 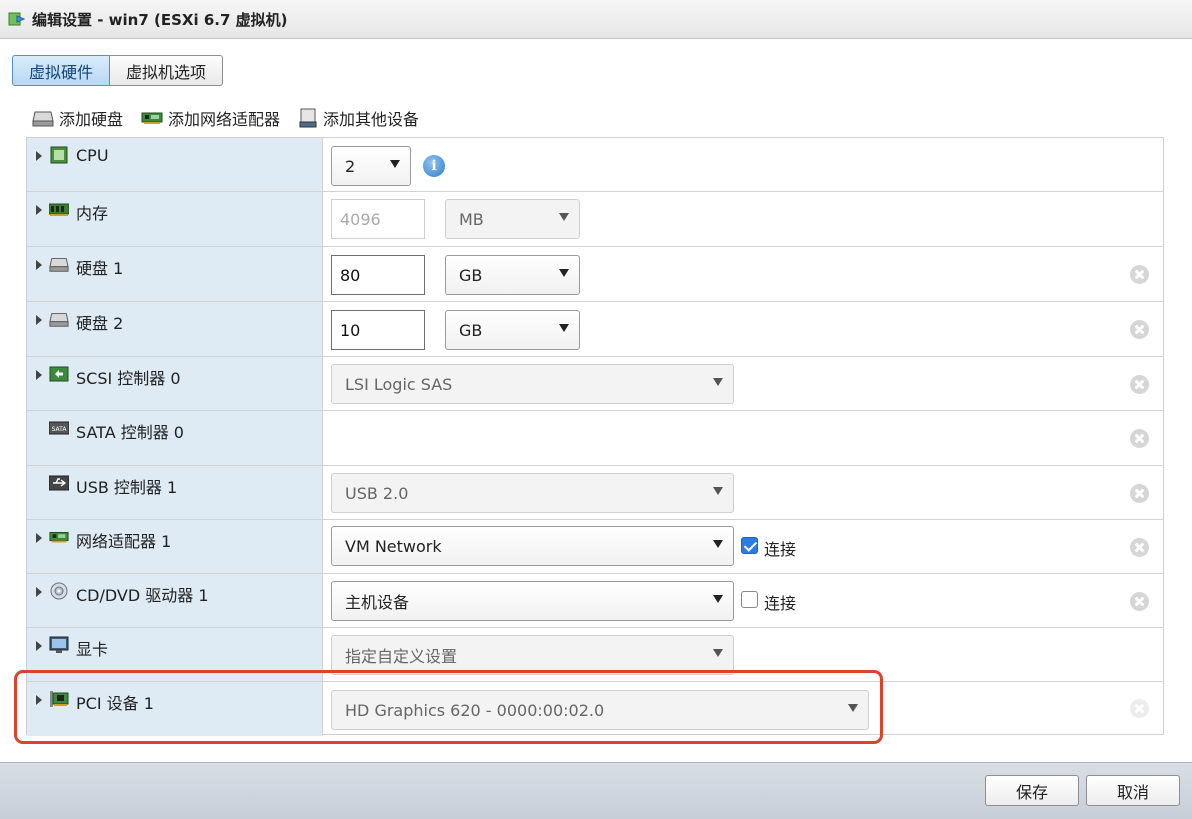 I want to click on cpu-count-select: 2, so click(x=371, y=166).